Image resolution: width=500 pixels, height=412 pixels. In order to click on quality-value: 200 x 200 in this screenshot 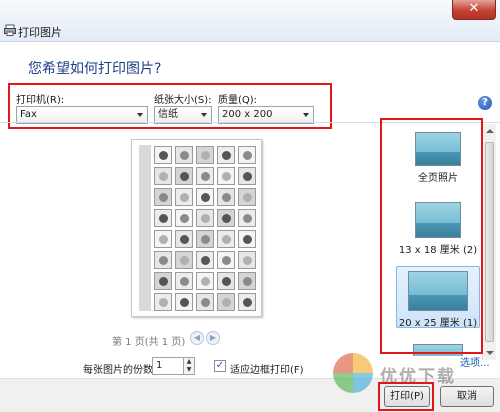, I will do `click(247, 114)`.